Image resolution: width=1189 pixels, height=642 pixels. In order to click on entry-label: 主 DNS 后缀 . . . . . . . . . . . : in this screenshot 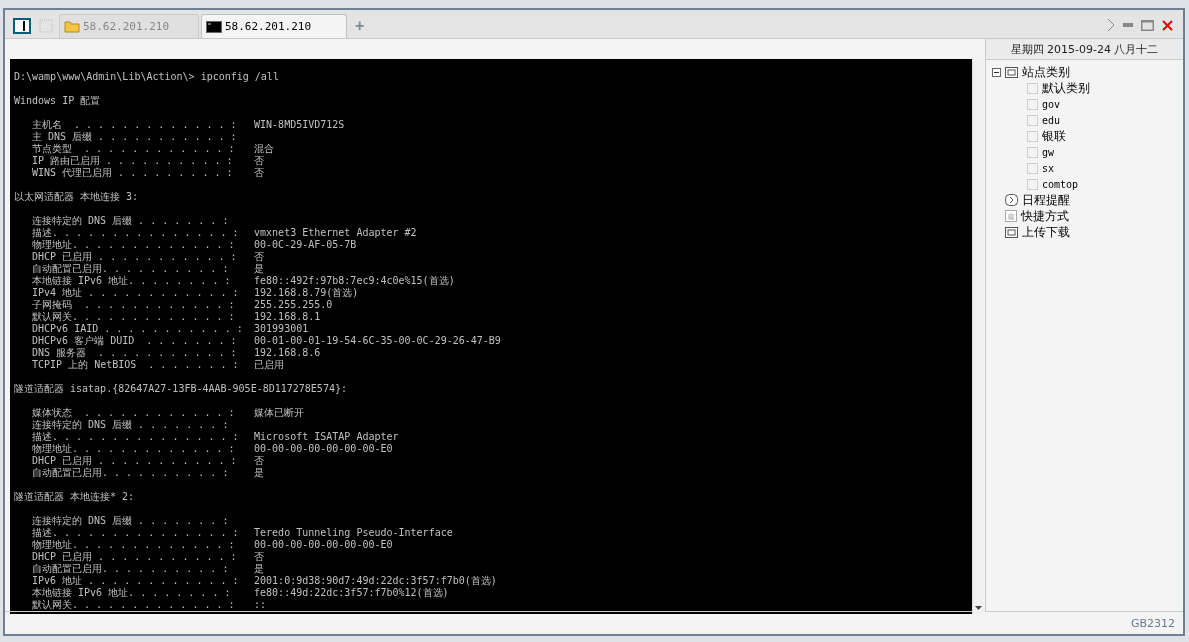, I will do `click(135, 137)`.